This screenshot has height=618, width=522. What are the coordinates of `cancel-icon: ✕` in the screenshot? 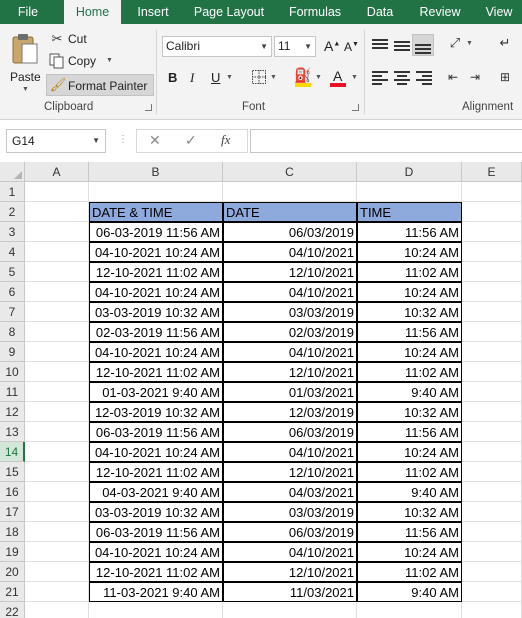 It's located at (155, 140).